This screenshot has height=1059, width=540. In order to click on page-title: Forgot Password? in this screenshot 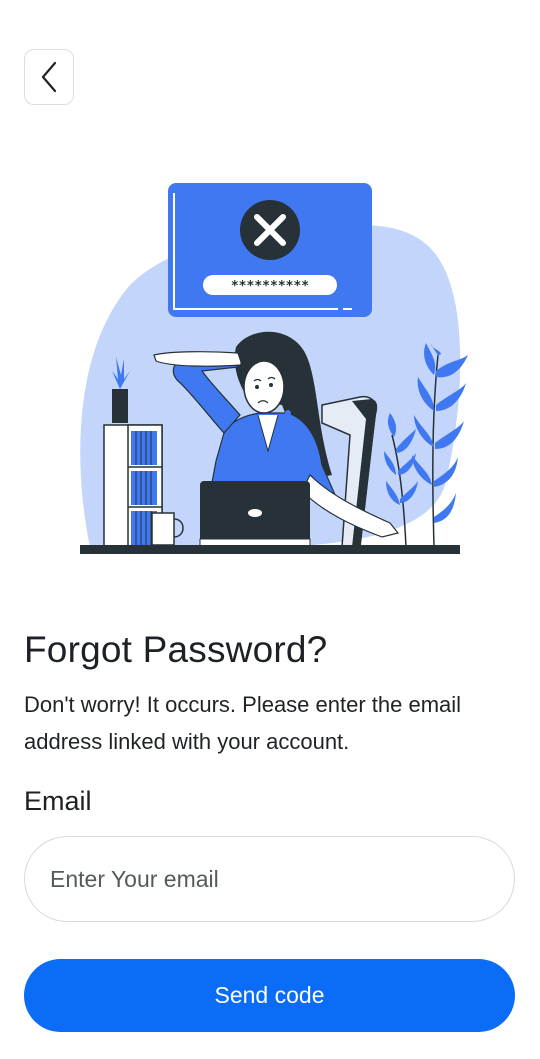, I will do `click(176, 649)`.